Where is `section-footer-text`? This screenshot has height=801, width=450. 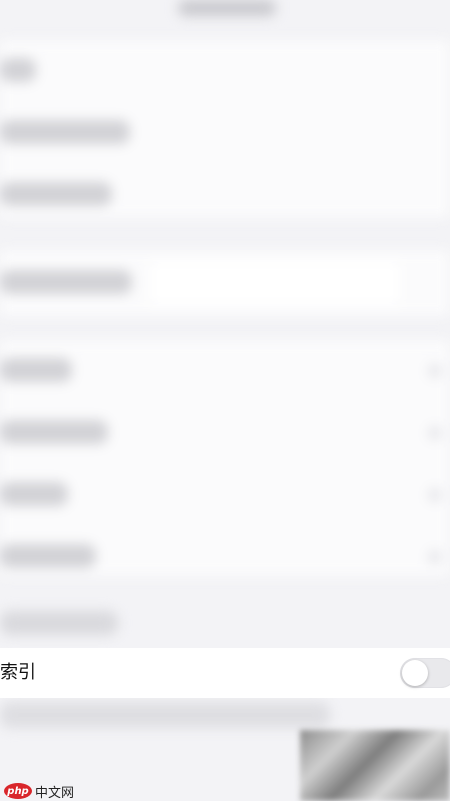 section-footer-text is located at coordinates (59, 623).